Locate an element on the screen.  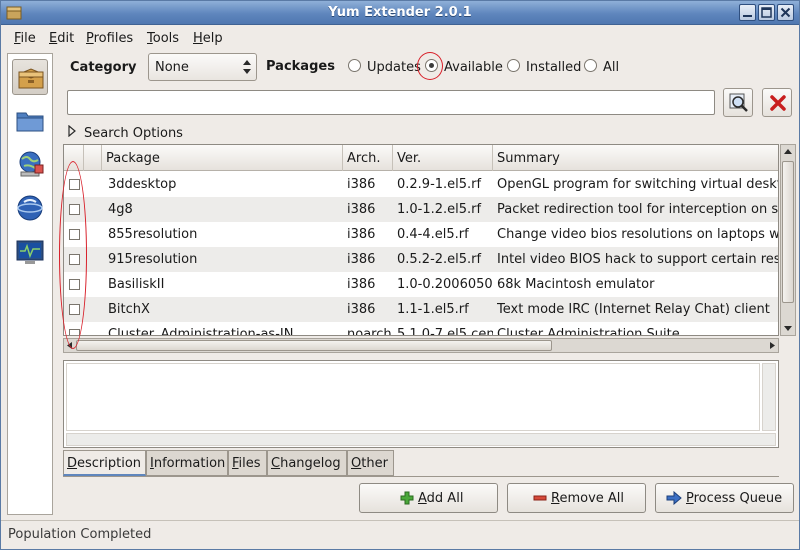
cell-ver: 0.5.2-2.el5.rf is located at coordinates (439, 259).